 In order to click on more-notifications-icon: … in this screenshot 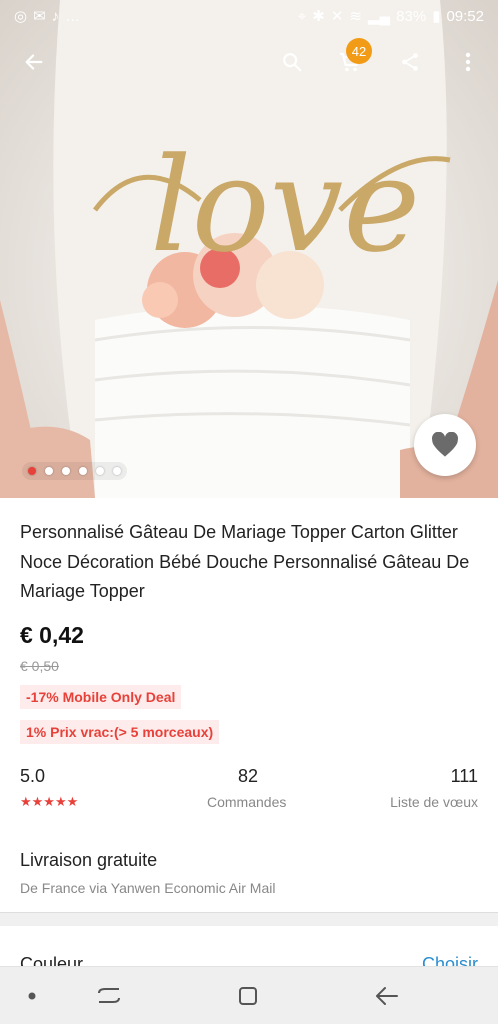, I will do `click(73, 16)`.